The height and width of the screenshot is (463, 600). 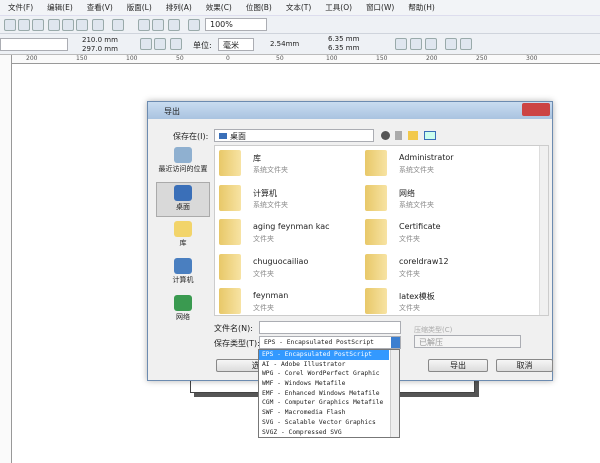 I want to click on import-icon, so click(x=144, y=25).